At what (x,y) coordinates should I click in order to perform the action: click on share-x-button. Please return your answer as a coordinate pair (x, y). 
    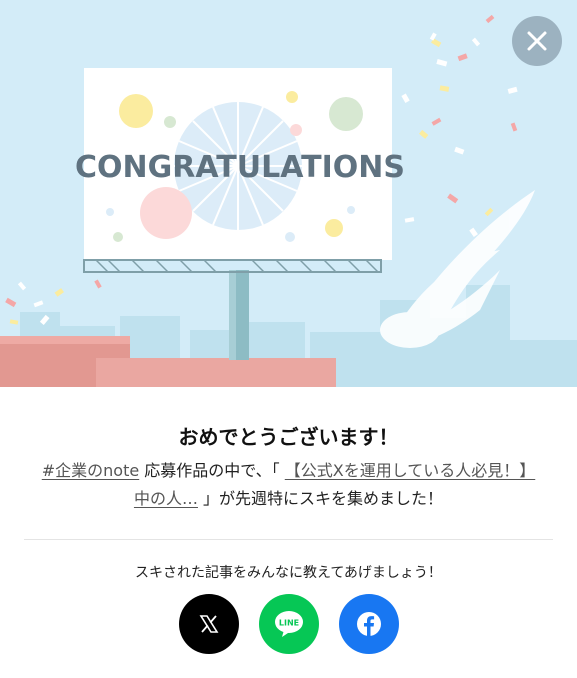
    Looking at the image, I should click on (208, 624).